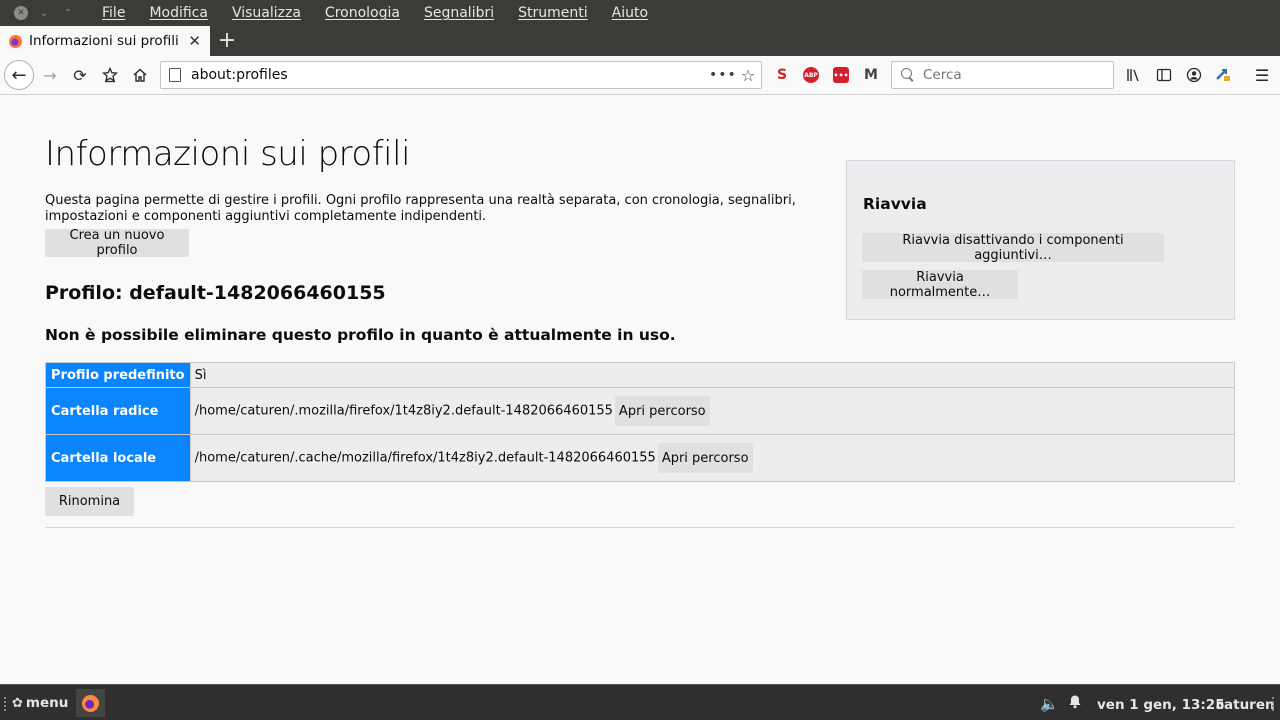  I want to click on default-profile-value: Sì, so click(712, 375).